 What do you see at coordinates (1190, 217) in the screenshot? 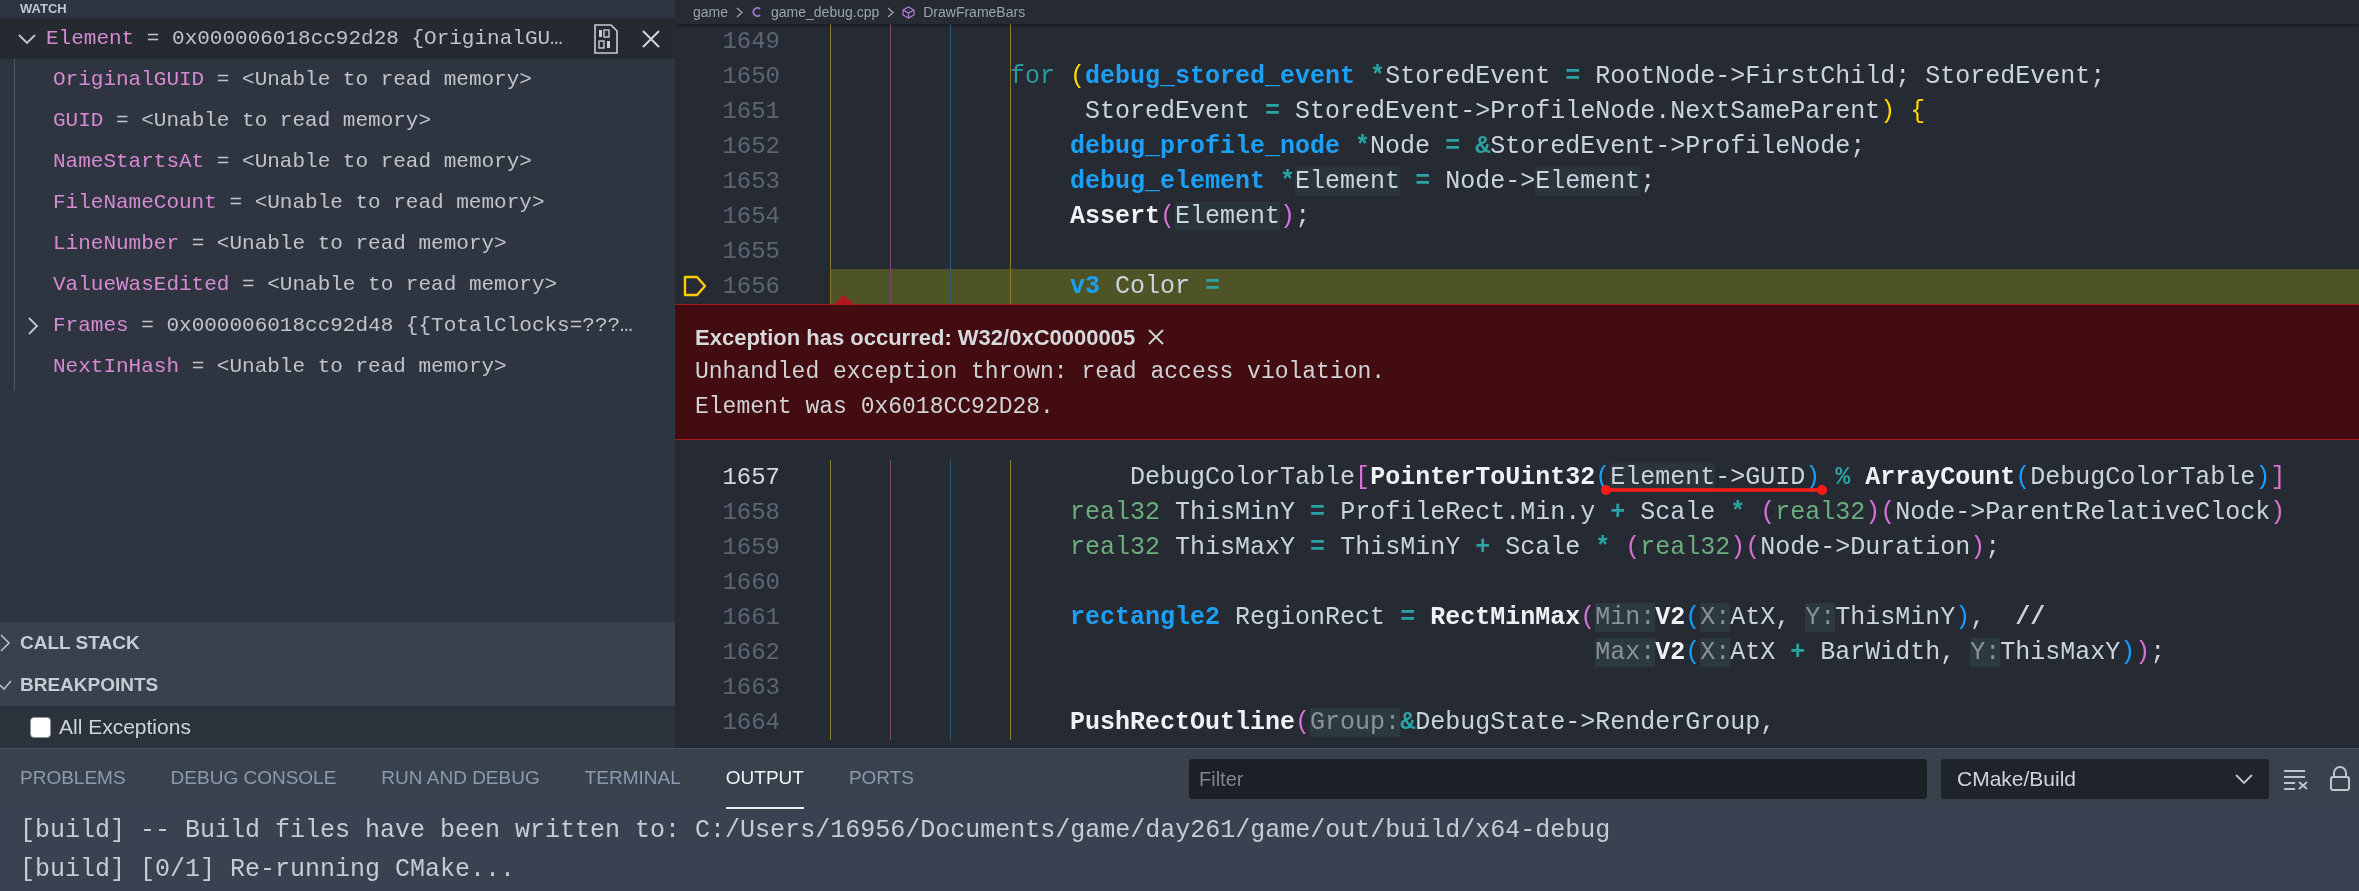
I see `code-line: Assert(Element);` at bounding box center [1190, 217].